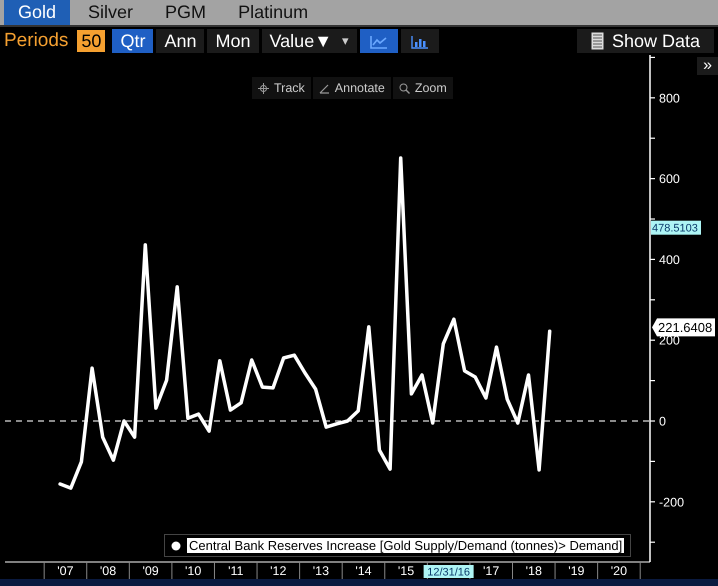 This screenshot has height=586, width=718. Describe the element at coordinates (534, 571) in the screenshot. I see `x-tick-label: '18` at that location.